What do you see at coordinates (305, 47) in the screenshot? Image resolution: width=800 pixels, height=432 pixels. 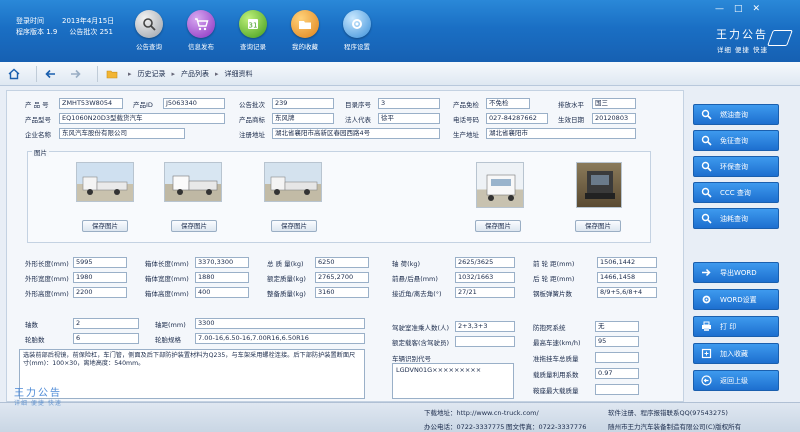 I see `nav-label: 我的收藏` at bounding box center [305, 47].